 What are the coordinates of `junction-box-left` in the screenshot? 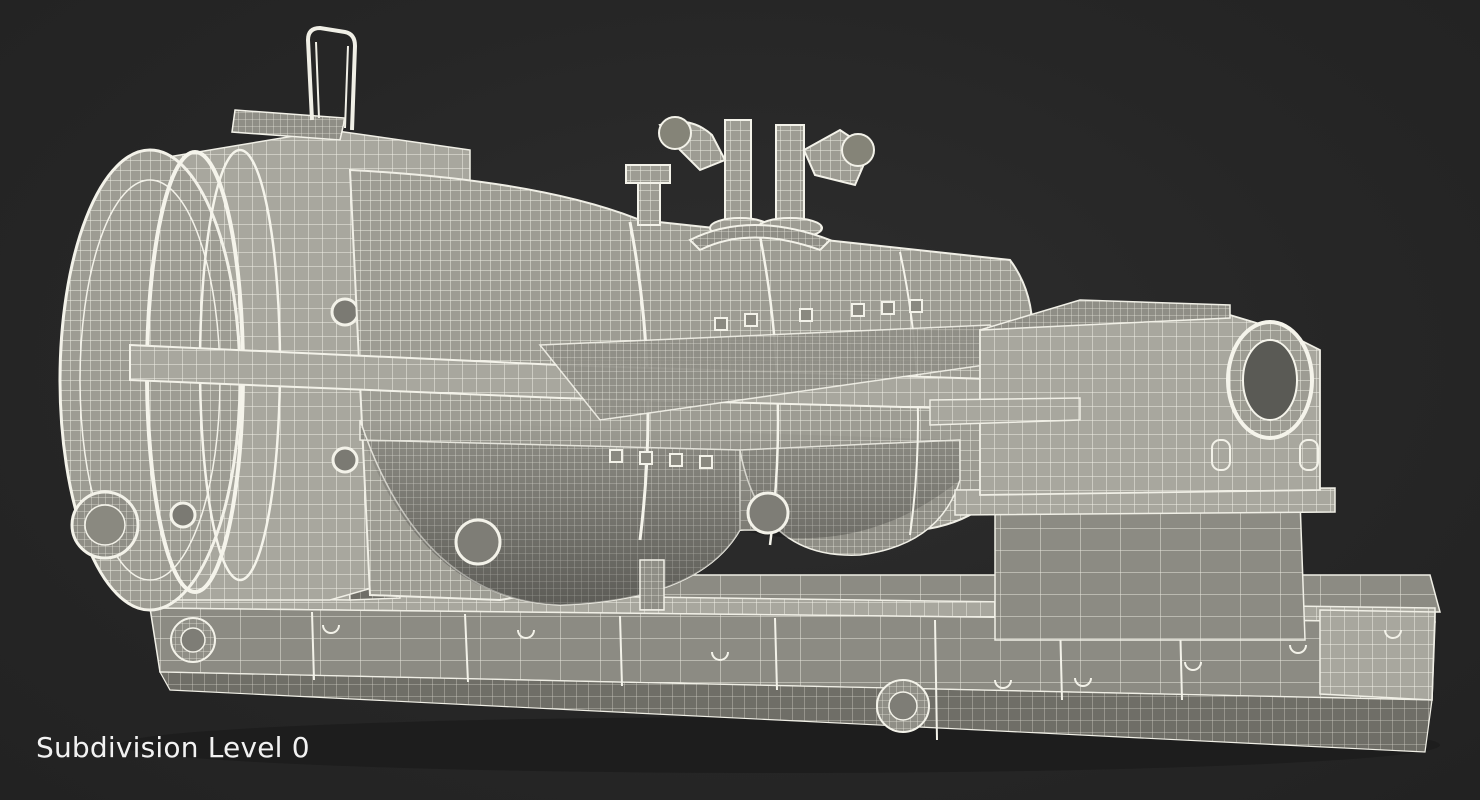 It's located at (193, 640).